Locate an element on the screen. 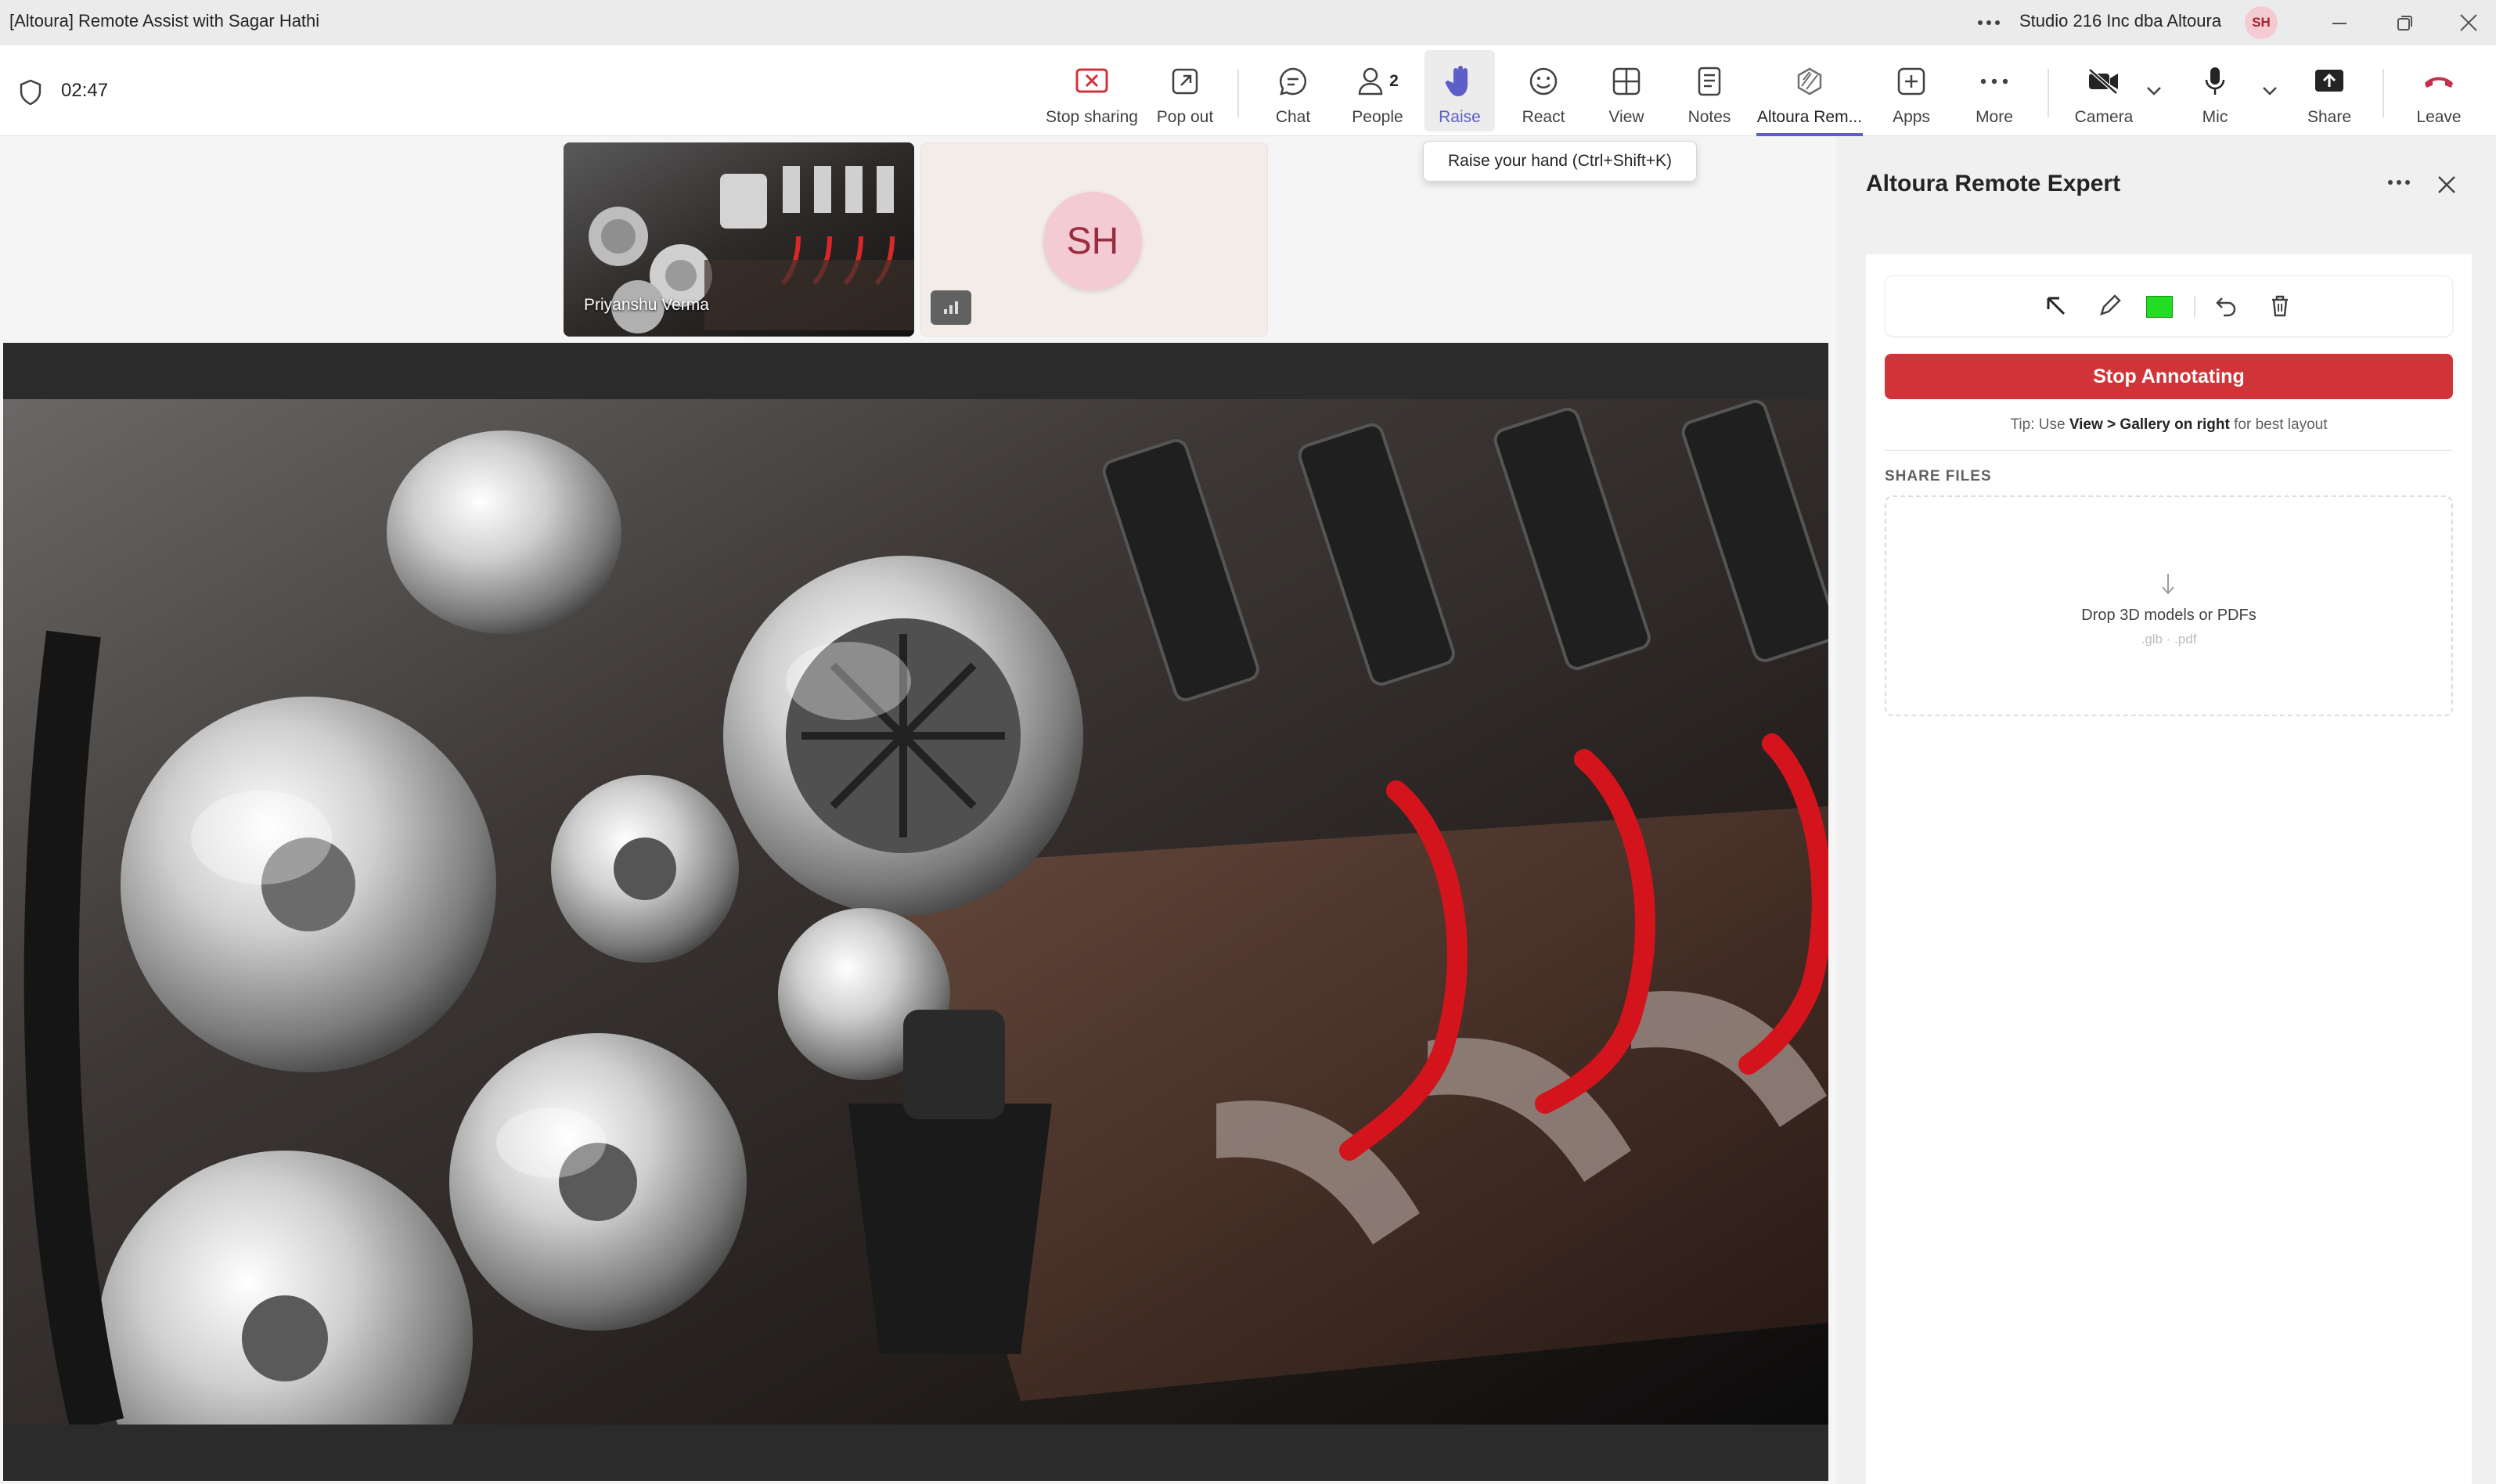 Image resolution: width=2496 pixels, height=1484 pixels. participant-tile-video: Priyanshu Verma is located at coordinates (739, 240).